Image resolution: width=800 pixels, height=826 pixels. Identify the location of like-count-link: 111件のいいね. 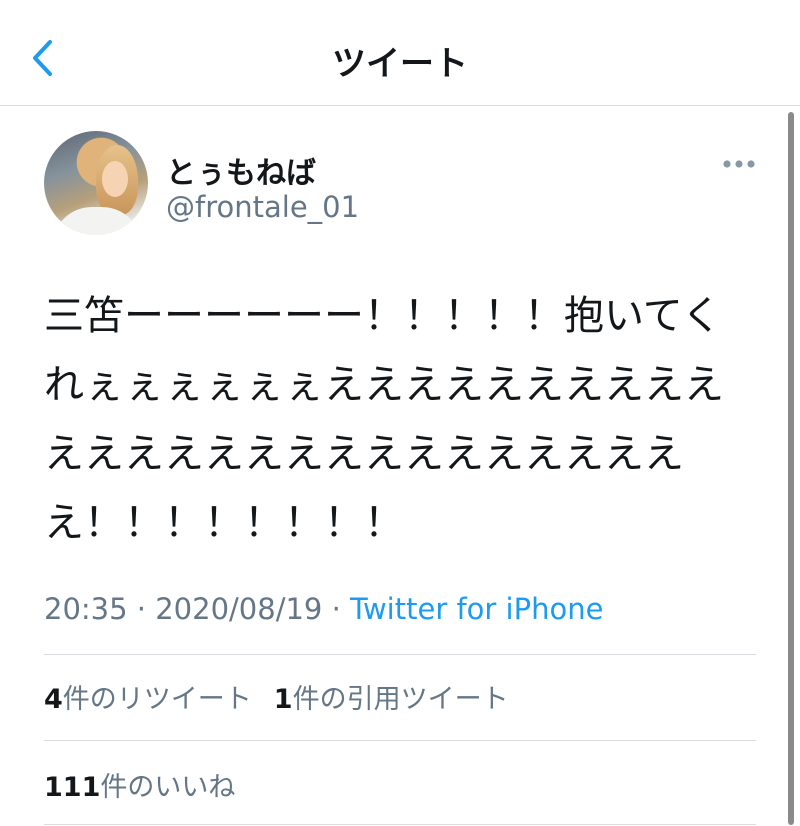
(139, 784).